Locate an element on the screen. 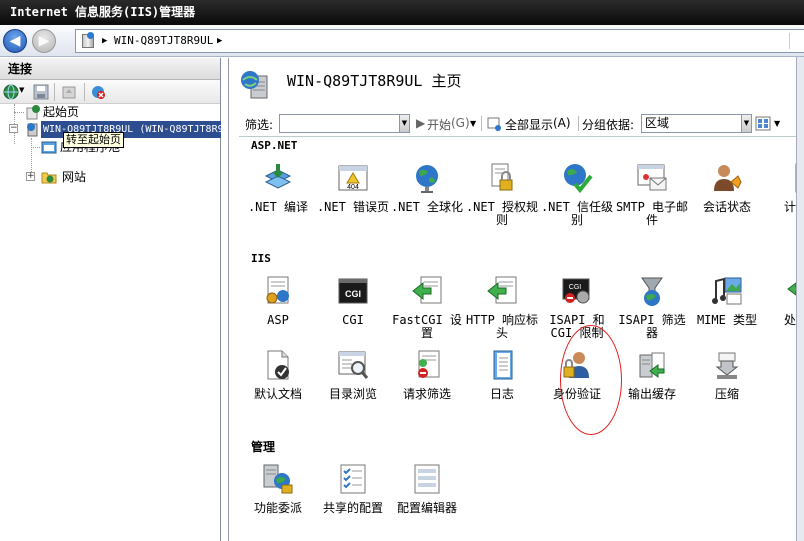 The height and width of the screenshot is (541, 804). feature-smtp-email: SMTP 电子邮件 is located at coordinates (652, 194).